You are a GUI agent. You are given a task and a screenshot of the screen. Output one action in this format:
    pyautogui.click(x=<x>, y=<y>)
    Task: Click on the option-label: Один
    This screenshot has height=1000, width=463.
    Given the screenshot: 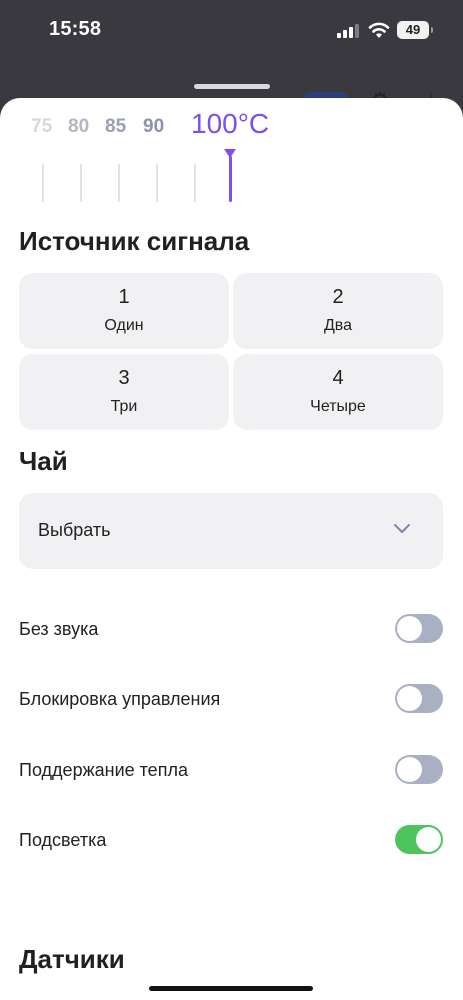 What is the action you would take?
    pyautogui.click(x=124, y=325)
    